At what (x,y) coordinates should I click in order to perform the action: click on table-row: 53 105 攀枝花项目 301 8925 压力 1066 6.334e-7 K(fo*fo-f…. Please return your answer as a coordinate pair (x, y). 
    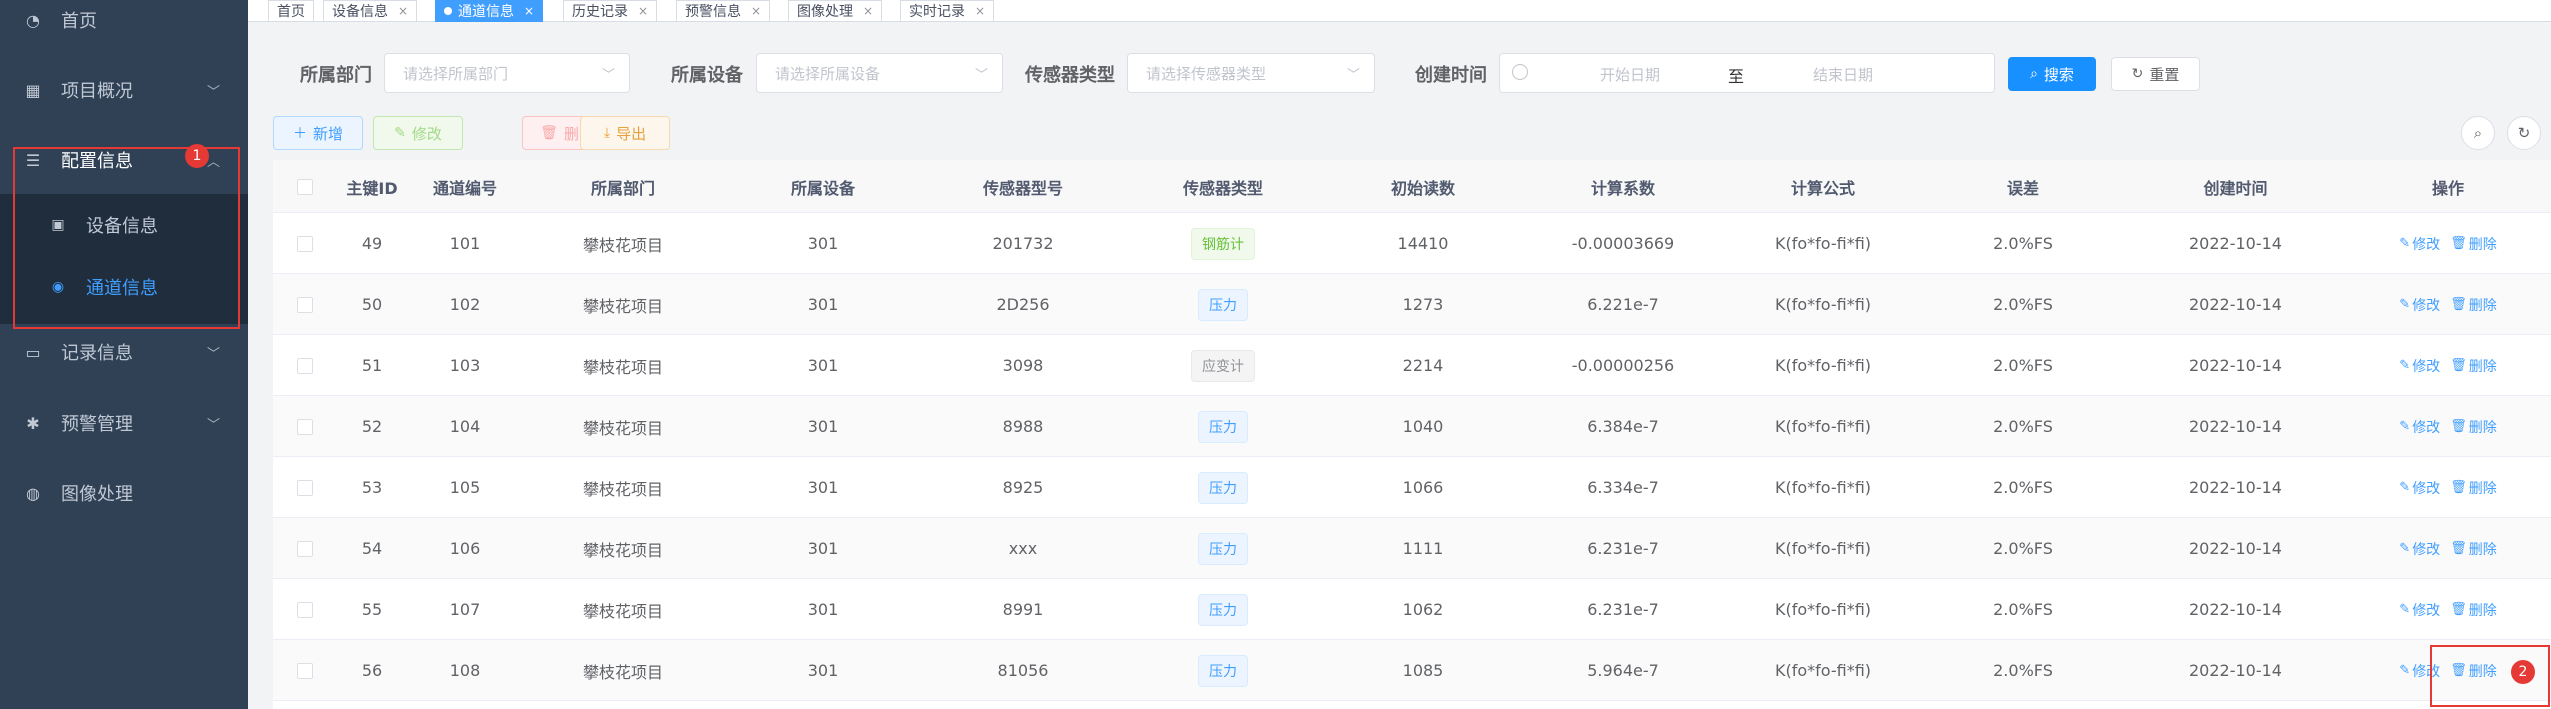
    Looking at the image, I should click on (1412, 487).